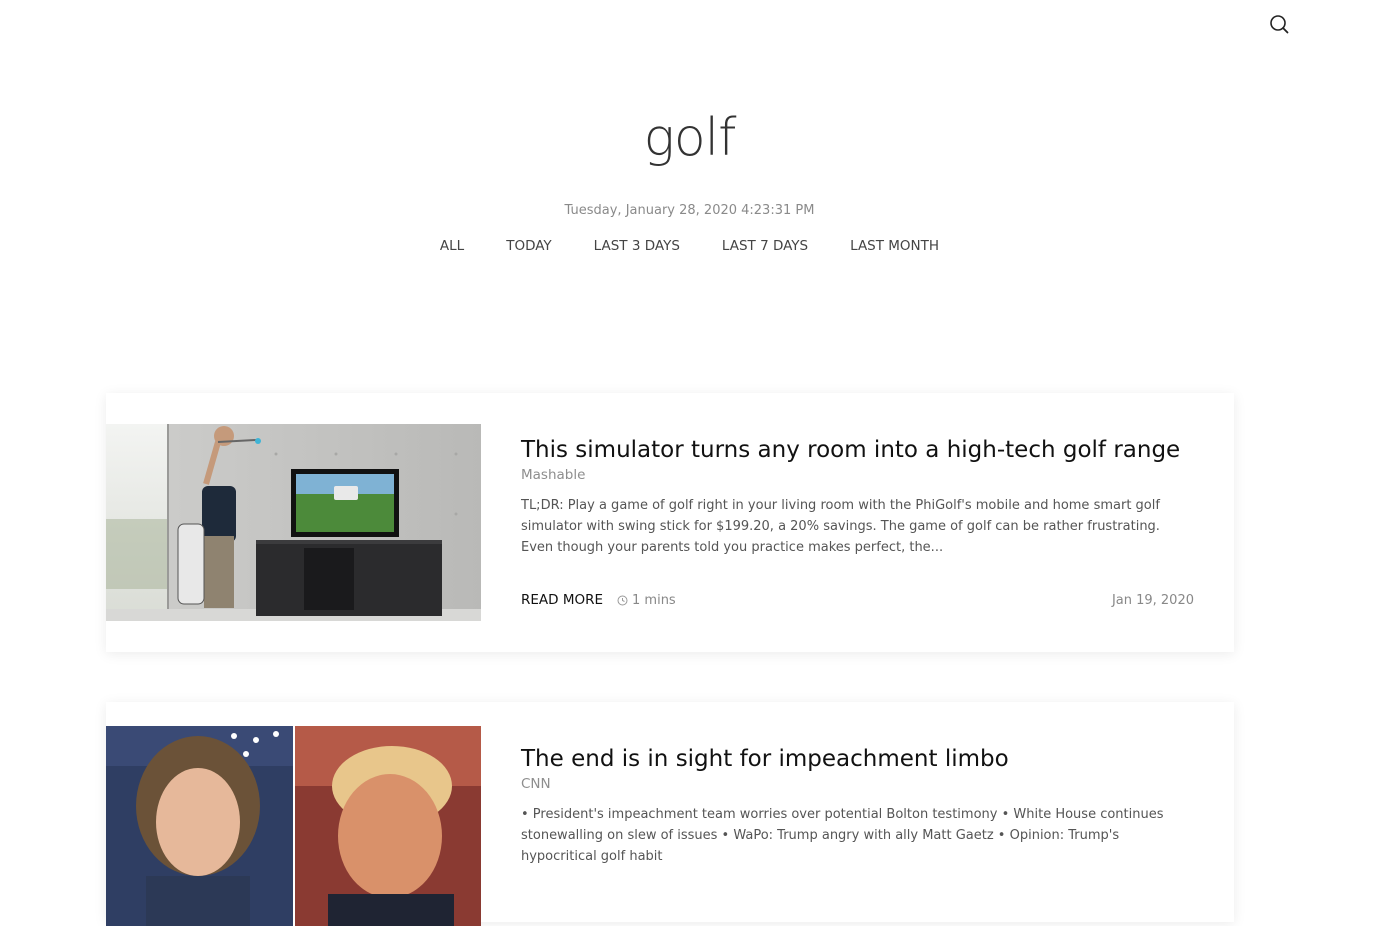 Image resolution: width=1379 pixels, height=926 pixels. What do you see at coordinates (528, 246) in the screenshot?
I see `filter-today: TODAY` at bounding box center [528, 246].